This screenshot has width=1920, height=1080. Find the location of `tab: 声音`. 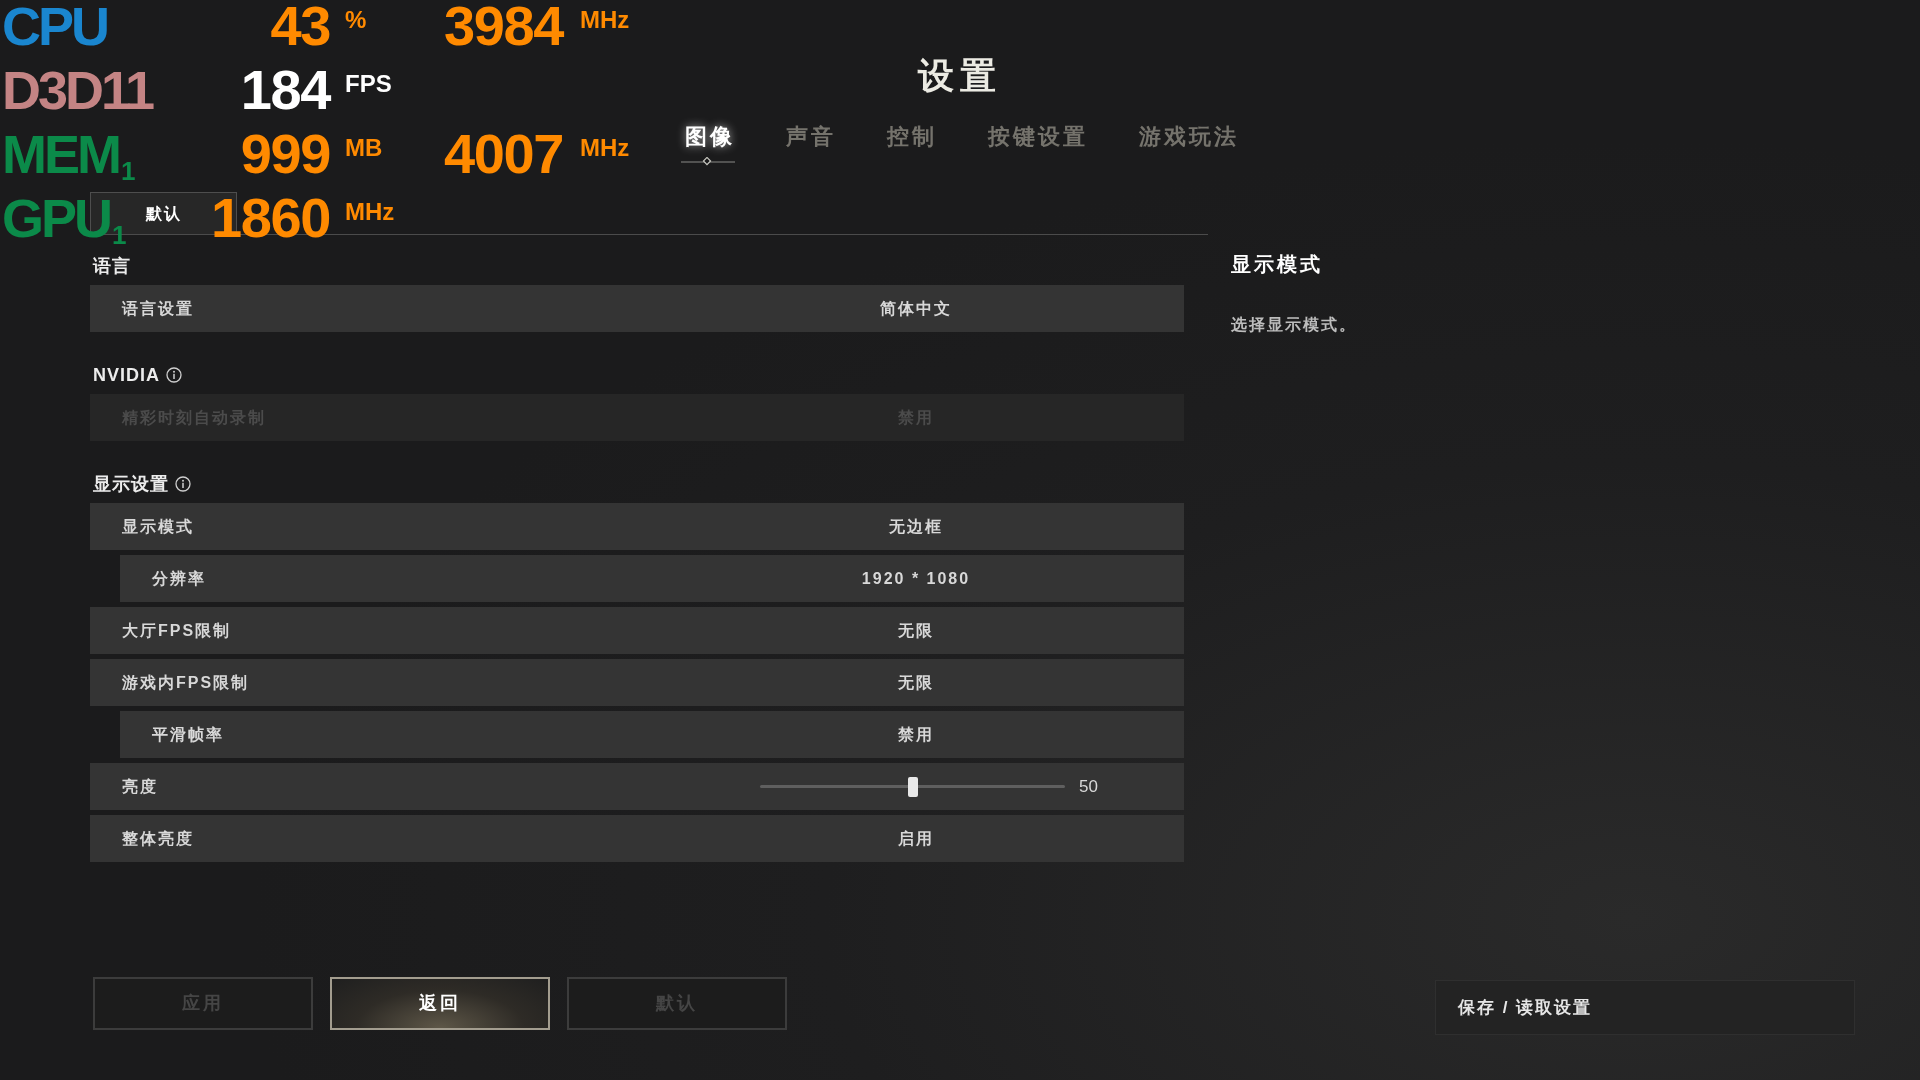

tab: 声音 is located at coordinates (809, 137).